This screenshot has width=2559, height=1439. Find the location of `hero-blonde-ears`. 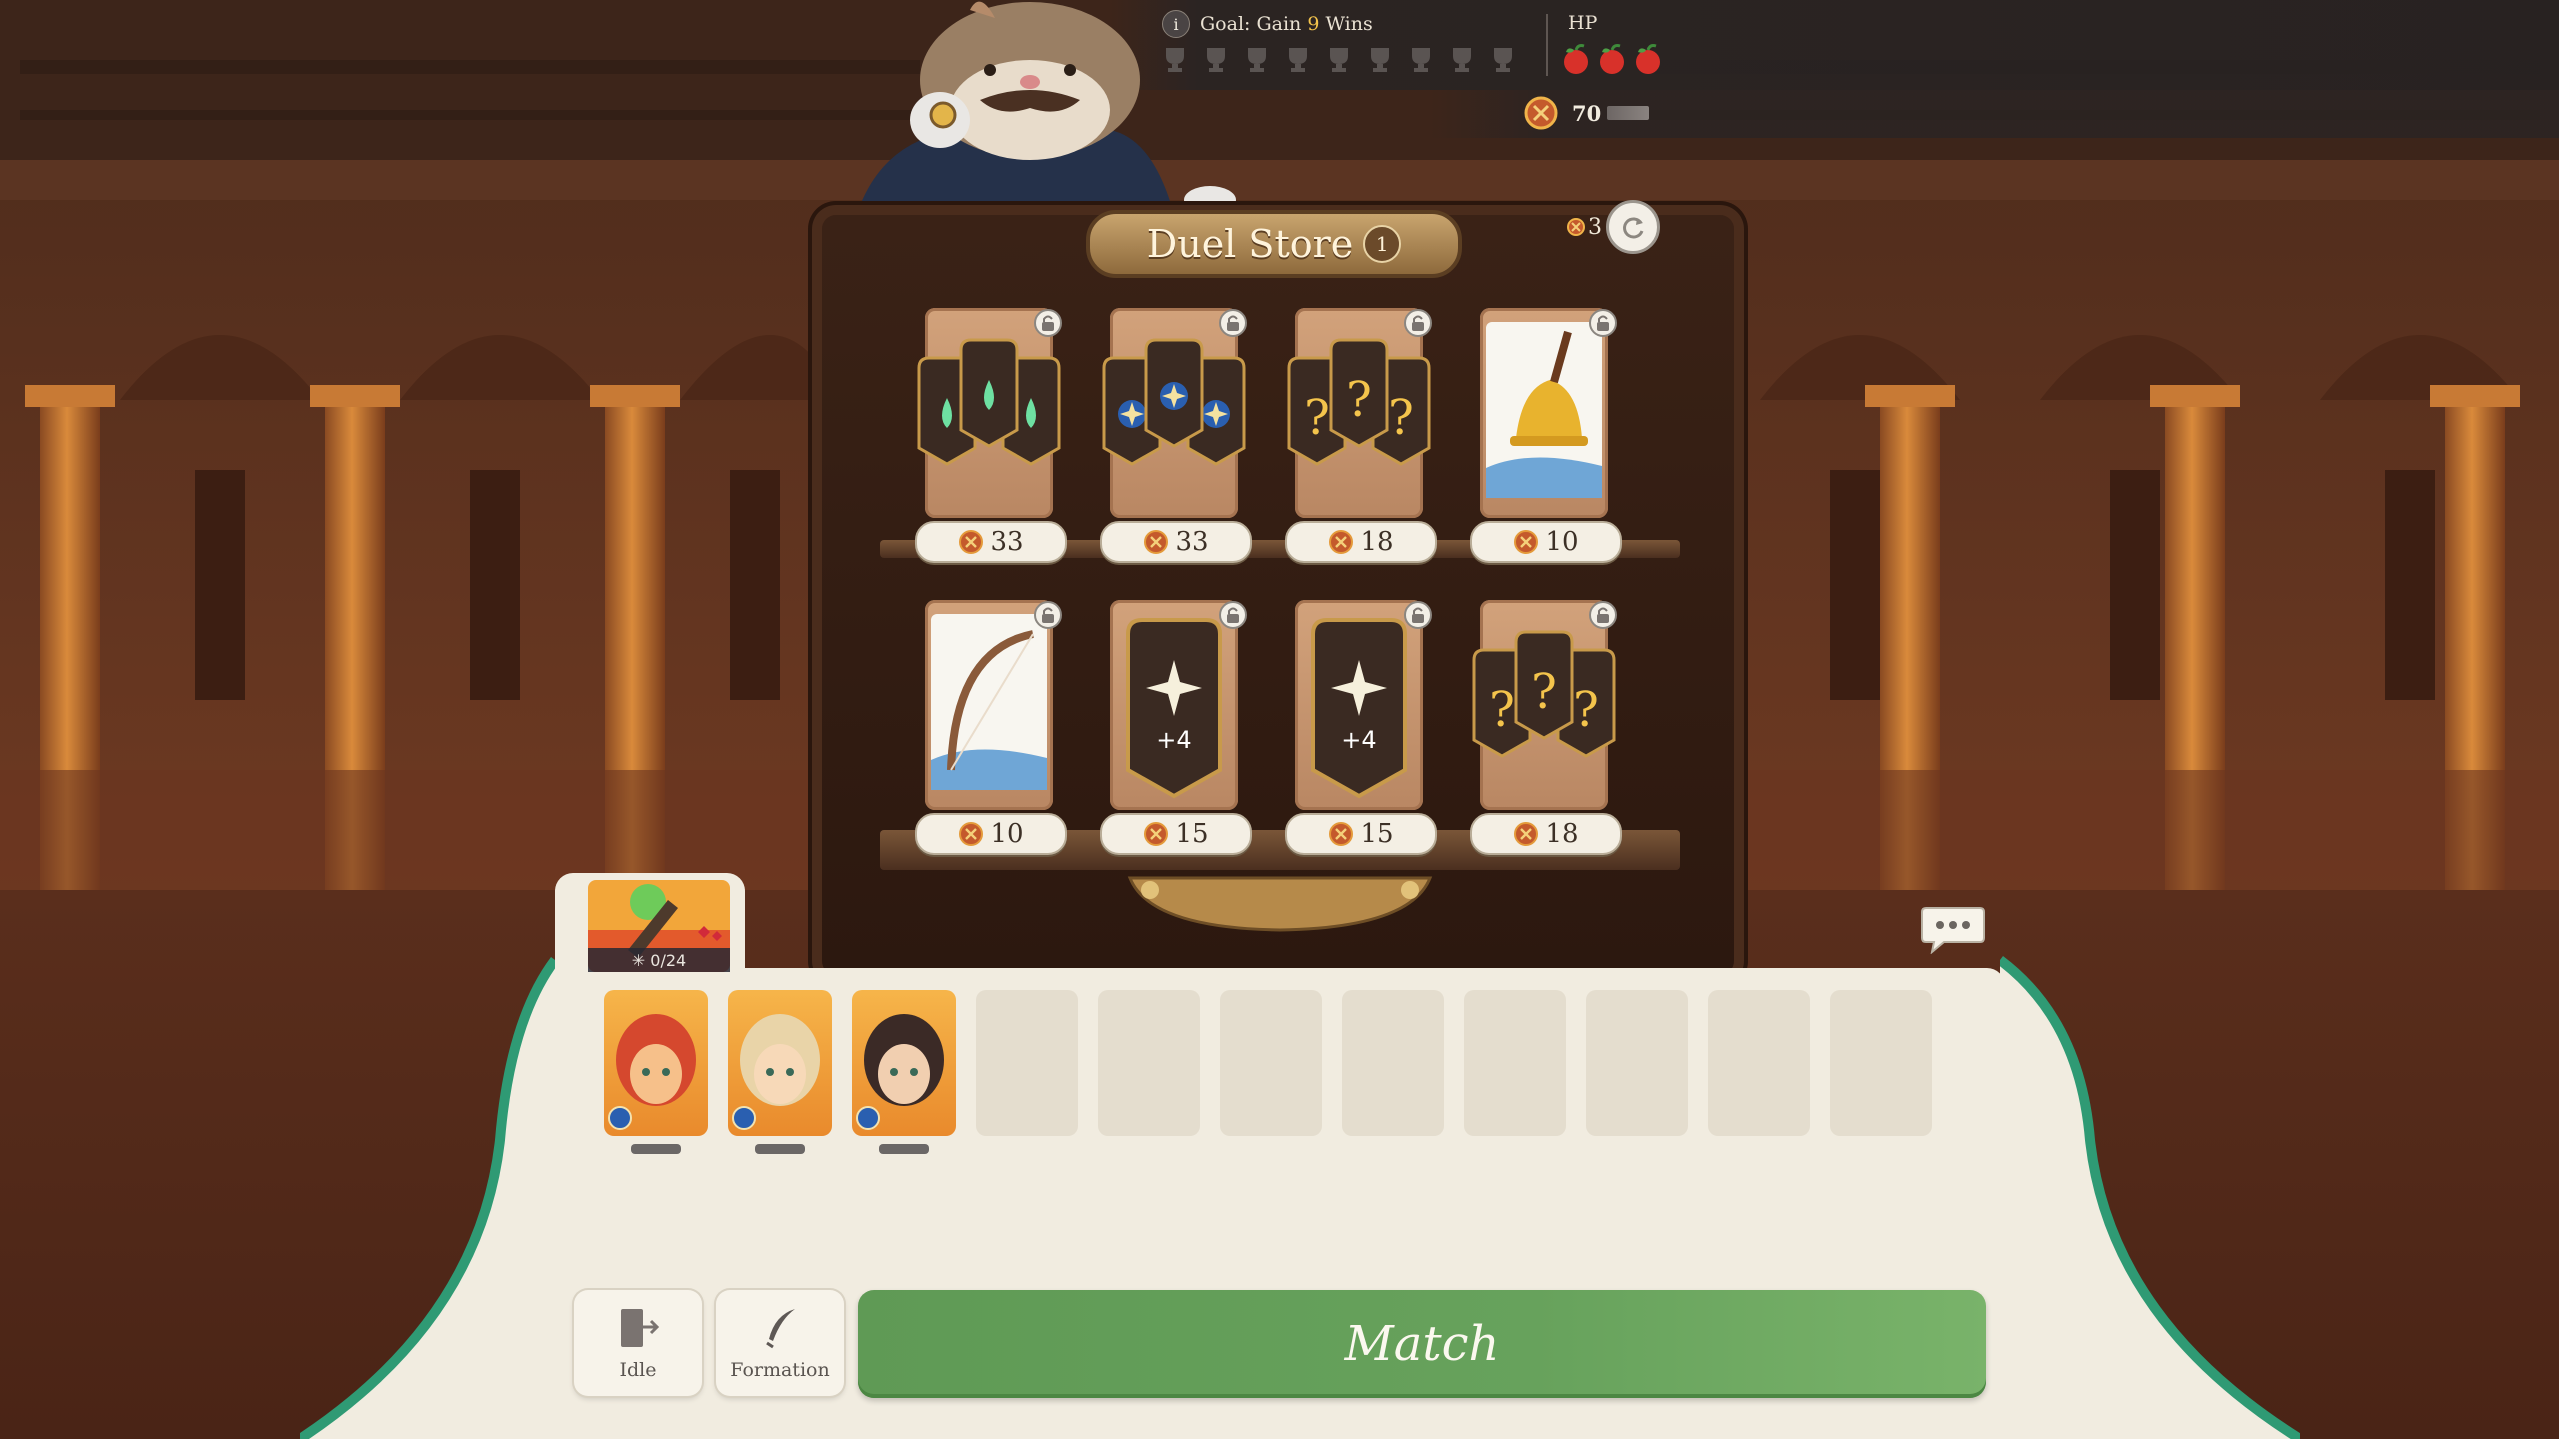

hero-blonde-ears is located at coordinates (780, 1063).